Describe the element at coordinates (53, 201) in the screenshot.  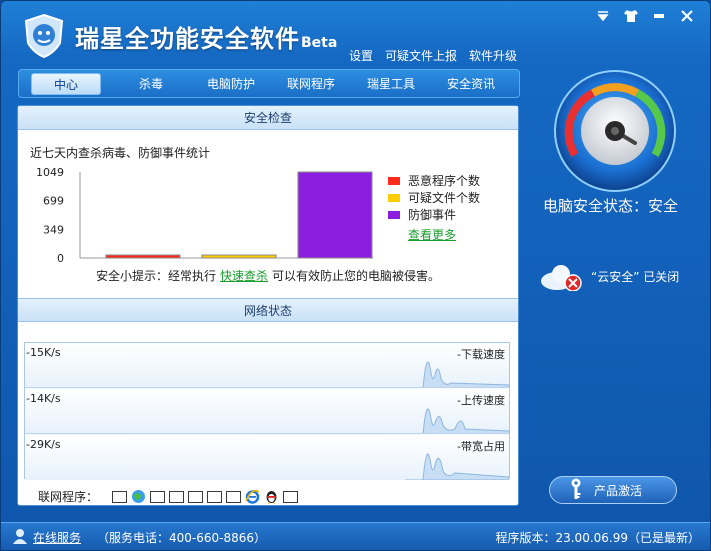
I see `y-tick-label: 699` at that location.